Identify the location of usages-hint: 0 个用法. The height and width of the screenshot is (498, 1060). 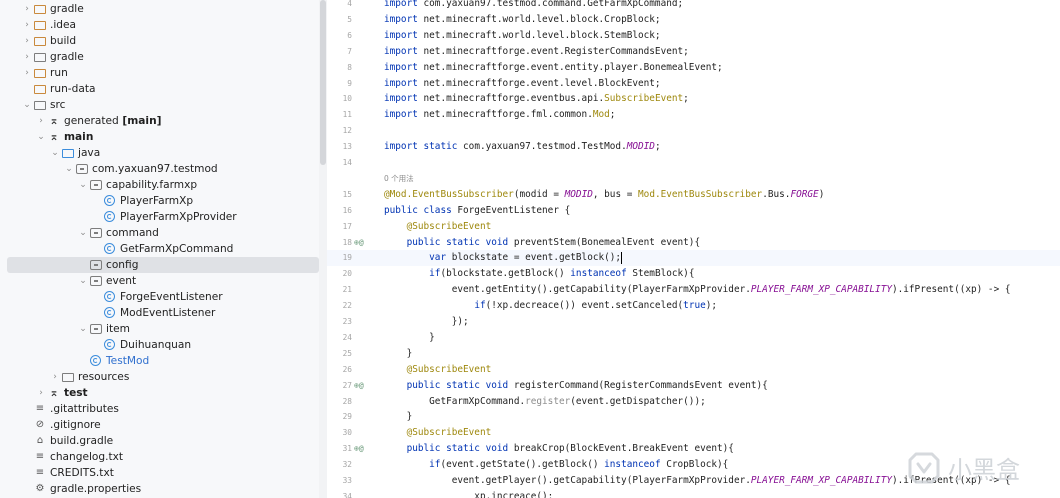
(399, 179).